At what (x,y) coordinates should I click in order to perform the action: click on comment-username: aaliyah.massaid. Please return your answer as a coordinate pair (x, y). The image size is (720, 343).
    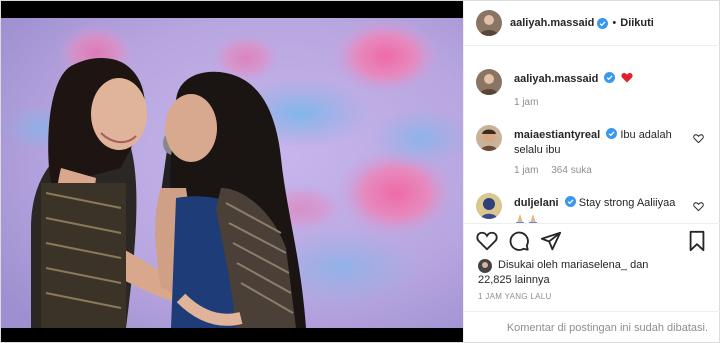
    Looking at the image, I should click on (556, 79).